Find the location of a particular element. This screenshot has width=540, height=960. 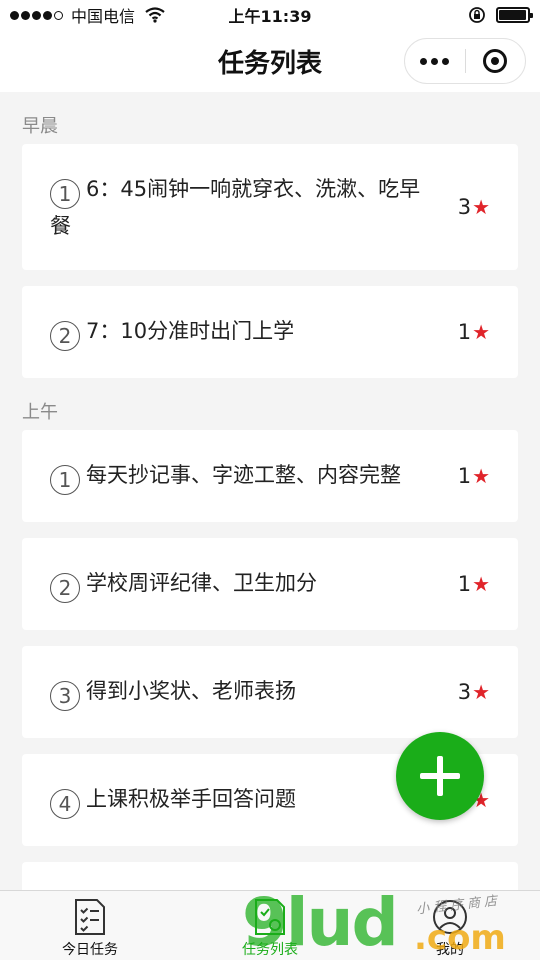

page-title: 任务列表 is located at coordinates (269, 63).